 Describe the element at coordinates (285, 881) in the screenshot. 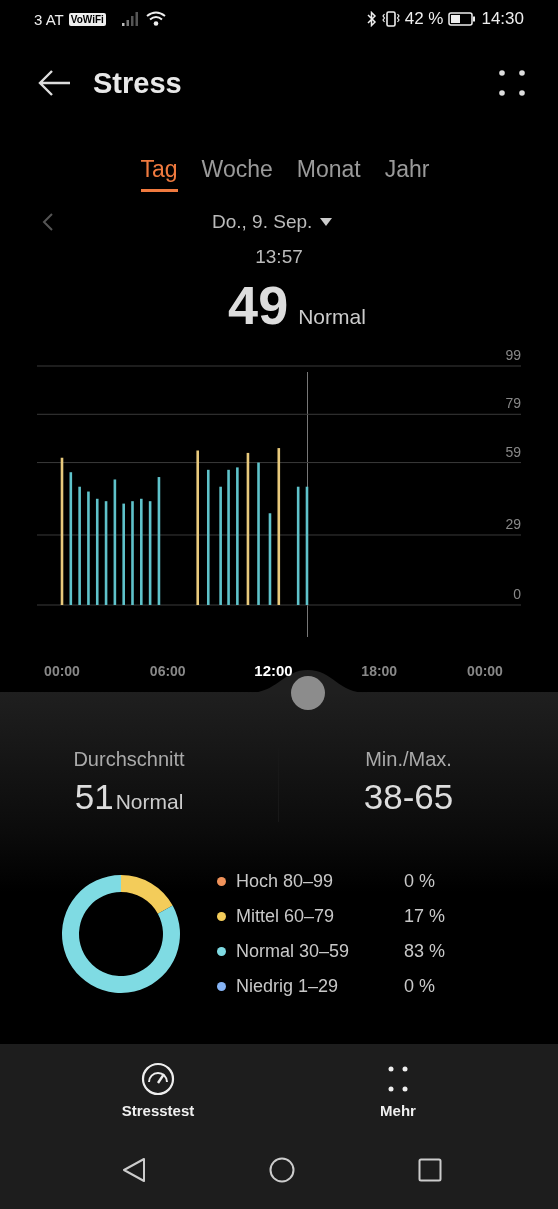

I see `legend-label: Hoch 80–99` at that location.